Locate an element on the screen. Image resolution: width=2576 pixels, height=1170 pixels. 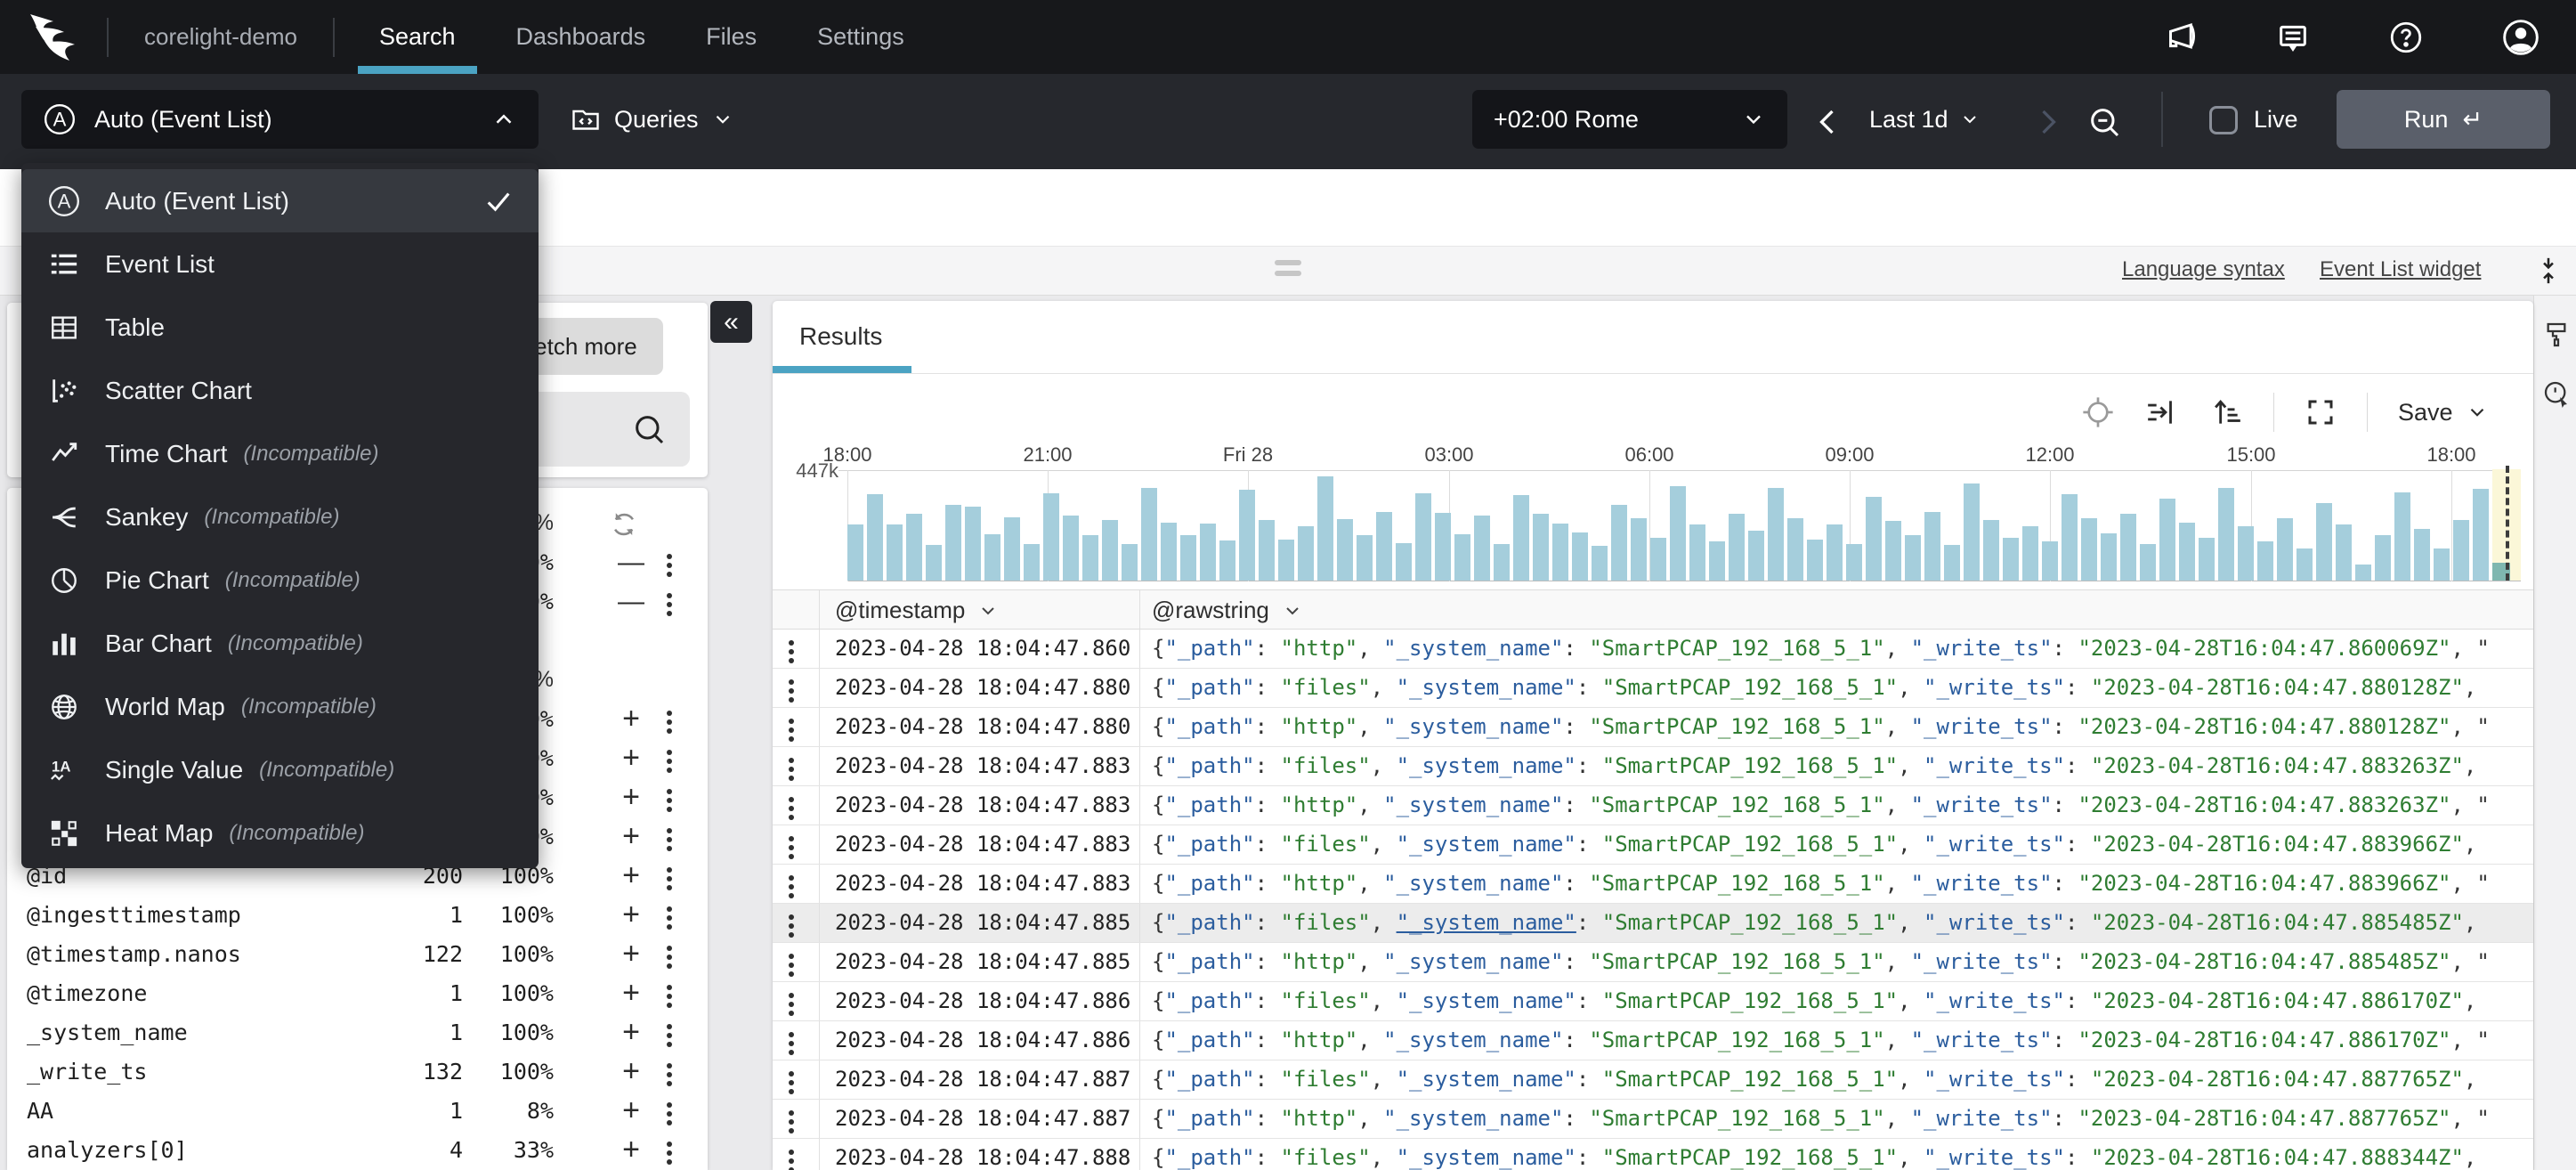
collapse-panel-button: « is located at coordinates (731, 322).